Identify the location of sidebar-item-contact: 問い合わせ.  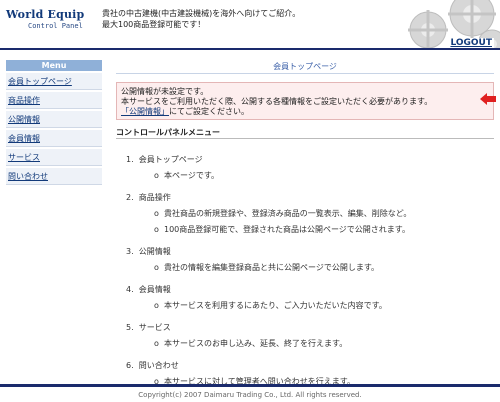
(54, 176).